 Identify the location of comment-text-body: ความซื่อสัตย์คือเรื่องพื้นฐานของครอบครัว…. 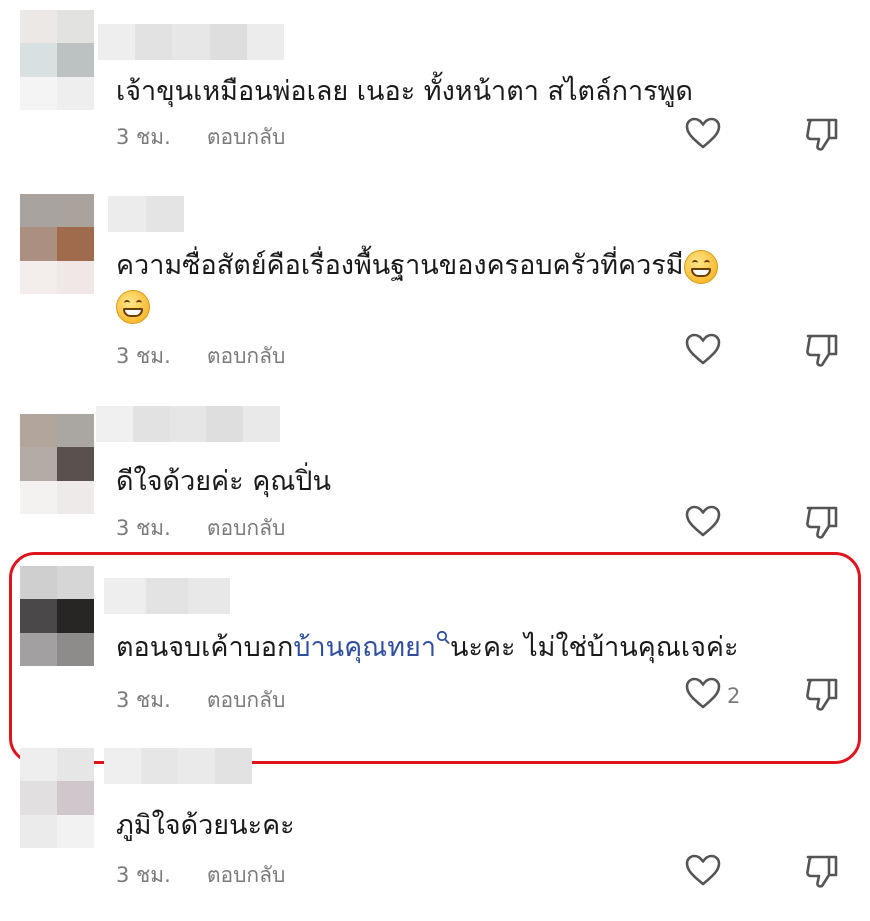
(400, 265).